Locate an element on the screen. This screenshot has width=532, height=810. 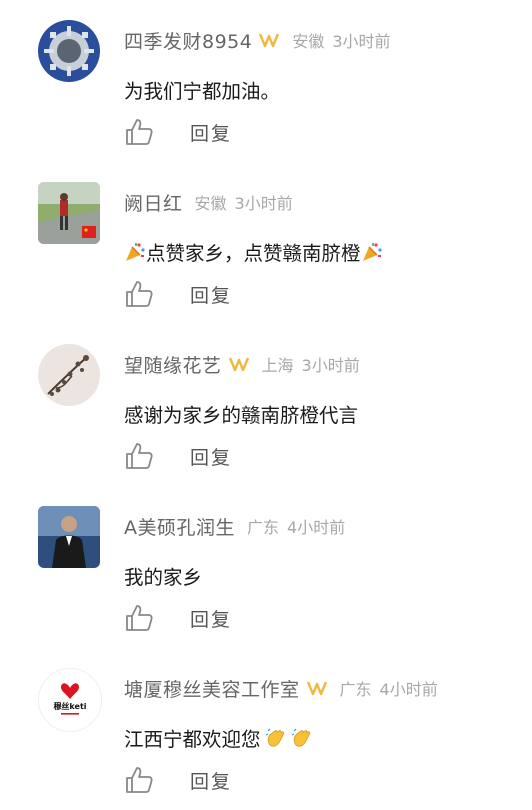
username: 望随缘花艺 is located at coordinates (173, 364).